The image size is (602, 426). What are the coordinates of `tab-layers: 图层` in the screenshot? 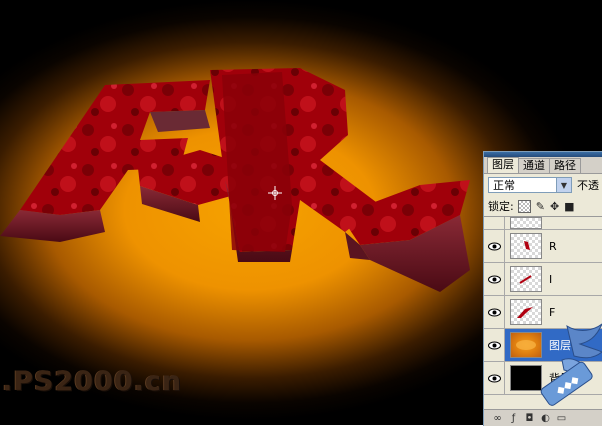 It's located at (503, 165).